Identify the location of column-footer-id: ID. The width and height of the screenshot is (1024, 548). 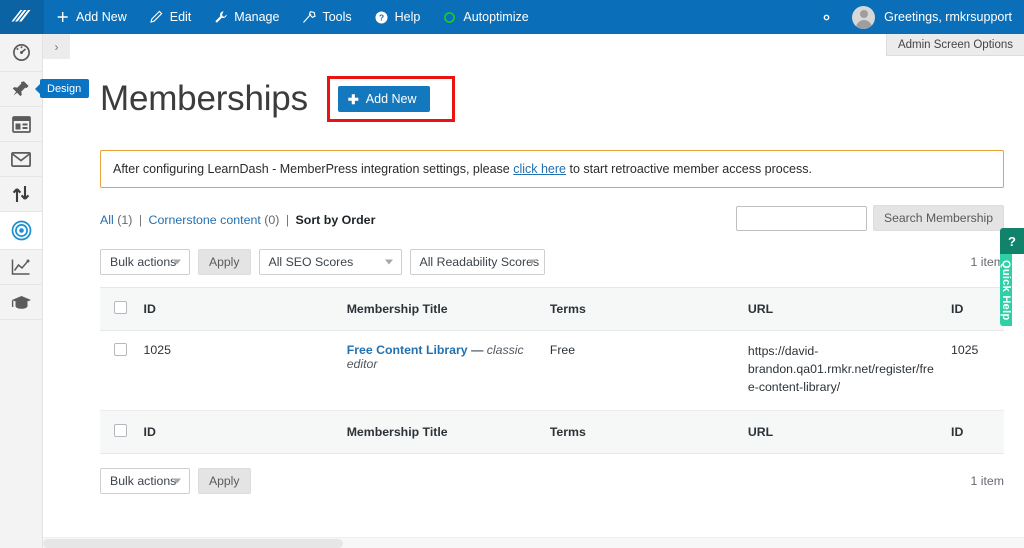
(237, 432).